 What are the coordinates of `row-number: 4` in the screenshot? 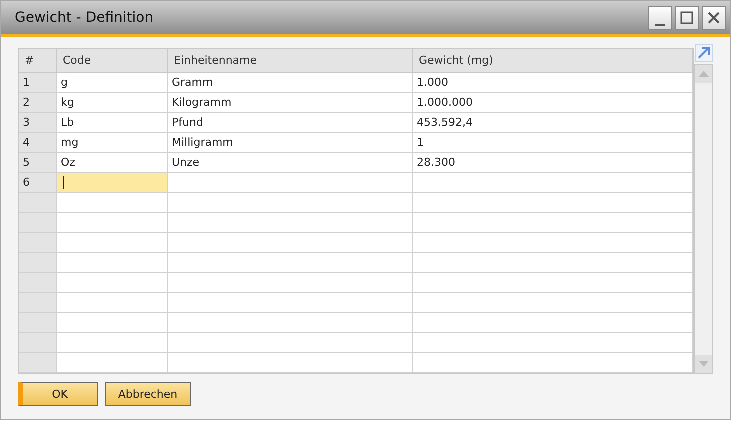 It's located at (38, 143).